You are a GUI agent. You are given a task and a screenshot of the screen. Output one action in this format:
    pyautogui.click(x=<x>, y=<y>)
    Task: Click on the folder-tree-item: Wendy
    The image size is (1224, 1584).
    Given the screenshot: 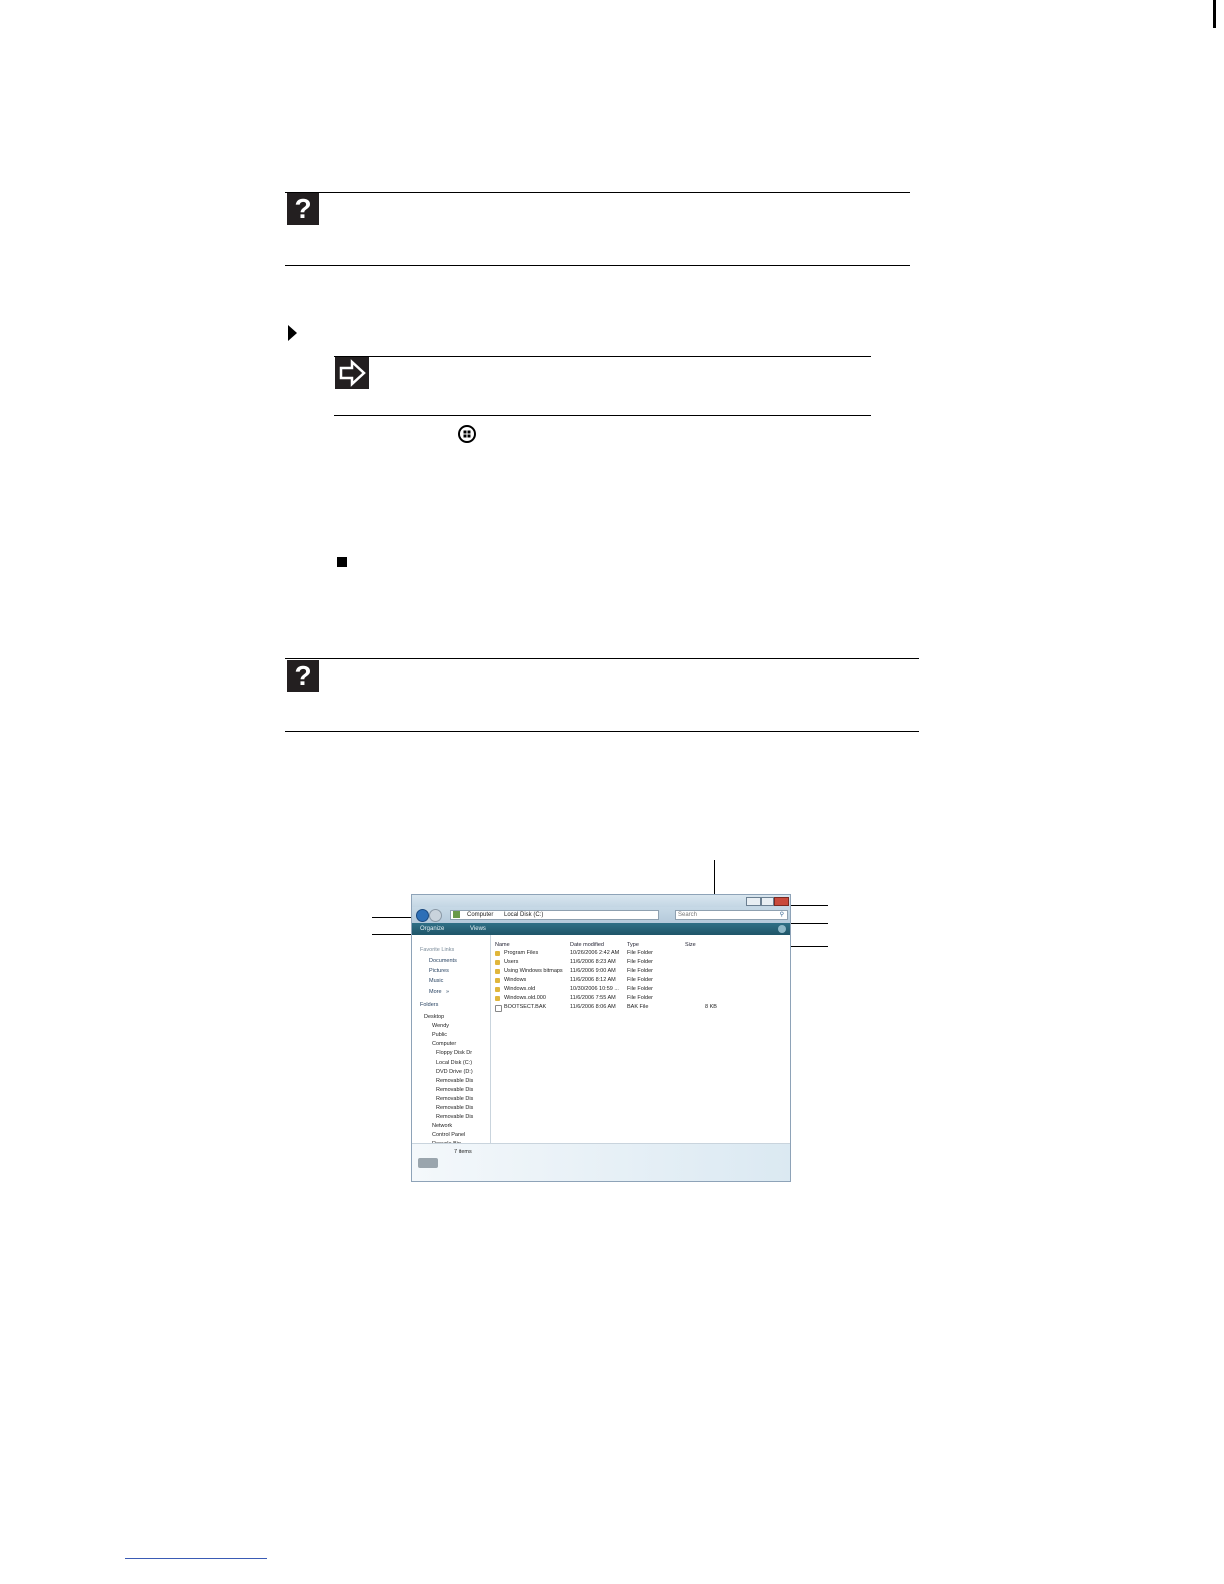 What is the action you would take?
    pyautogui.click(x=440, y=1026)
    